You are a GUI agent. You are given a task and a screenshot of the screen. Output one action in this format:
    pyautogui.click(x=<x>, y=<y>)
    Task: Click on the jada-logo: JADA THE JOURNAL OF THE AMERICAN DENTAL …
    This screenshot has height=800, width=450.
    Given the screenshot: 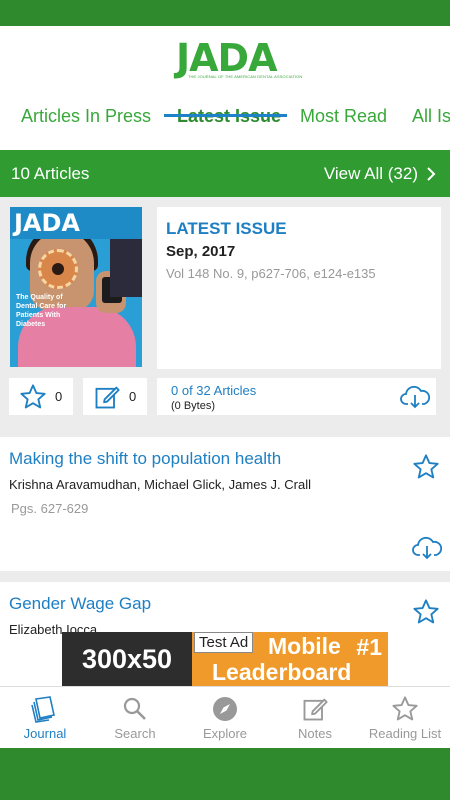 What is the action you would take?
    pyautogui.click(x=239, y=58)
    